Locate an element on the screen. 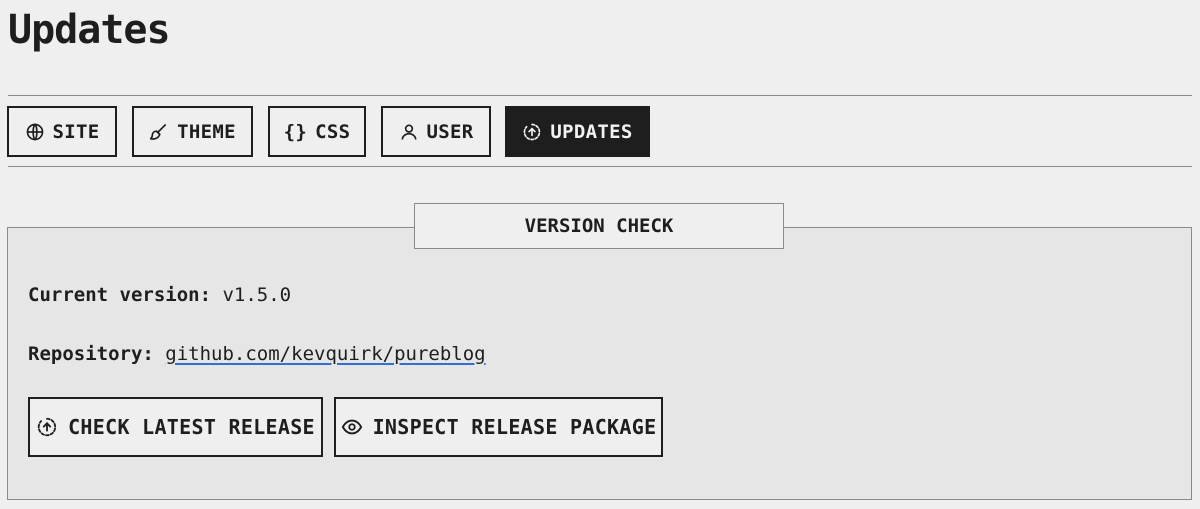 The height and width of the screenshot is (509, 1200). brush-icon is located at coordinates (159, 132).